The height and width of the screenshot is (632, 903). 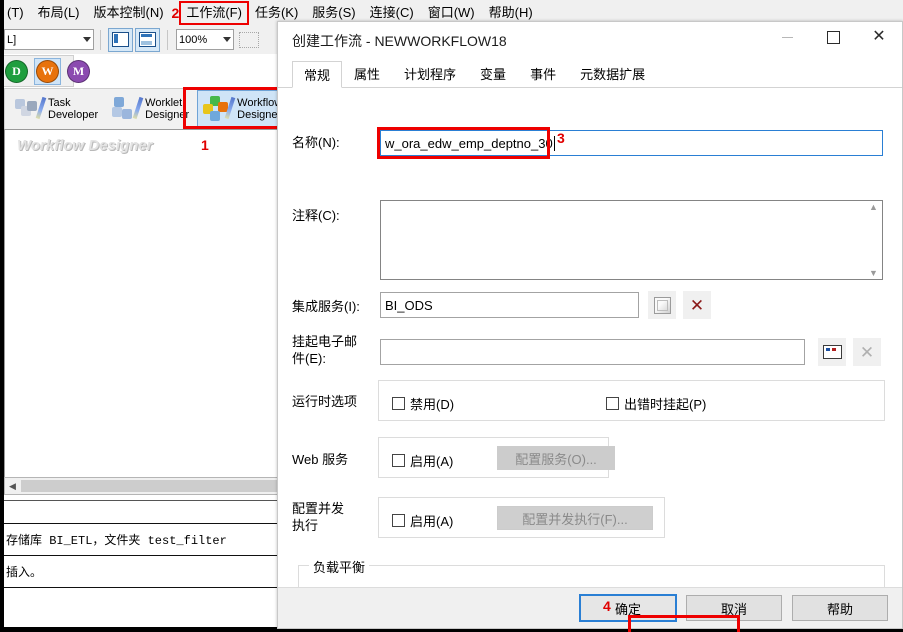 What do you see at coordinates (591, 572) in the screenshot?
I see `load-balance-fieldset: 负载平衡 服务级别: Default` at bounding box center [591, 572].